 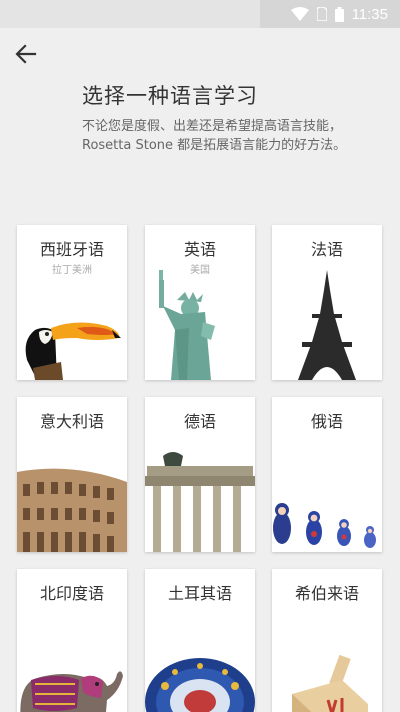 I want to click on language-card-german: 德语, so click(x=200, y=474).